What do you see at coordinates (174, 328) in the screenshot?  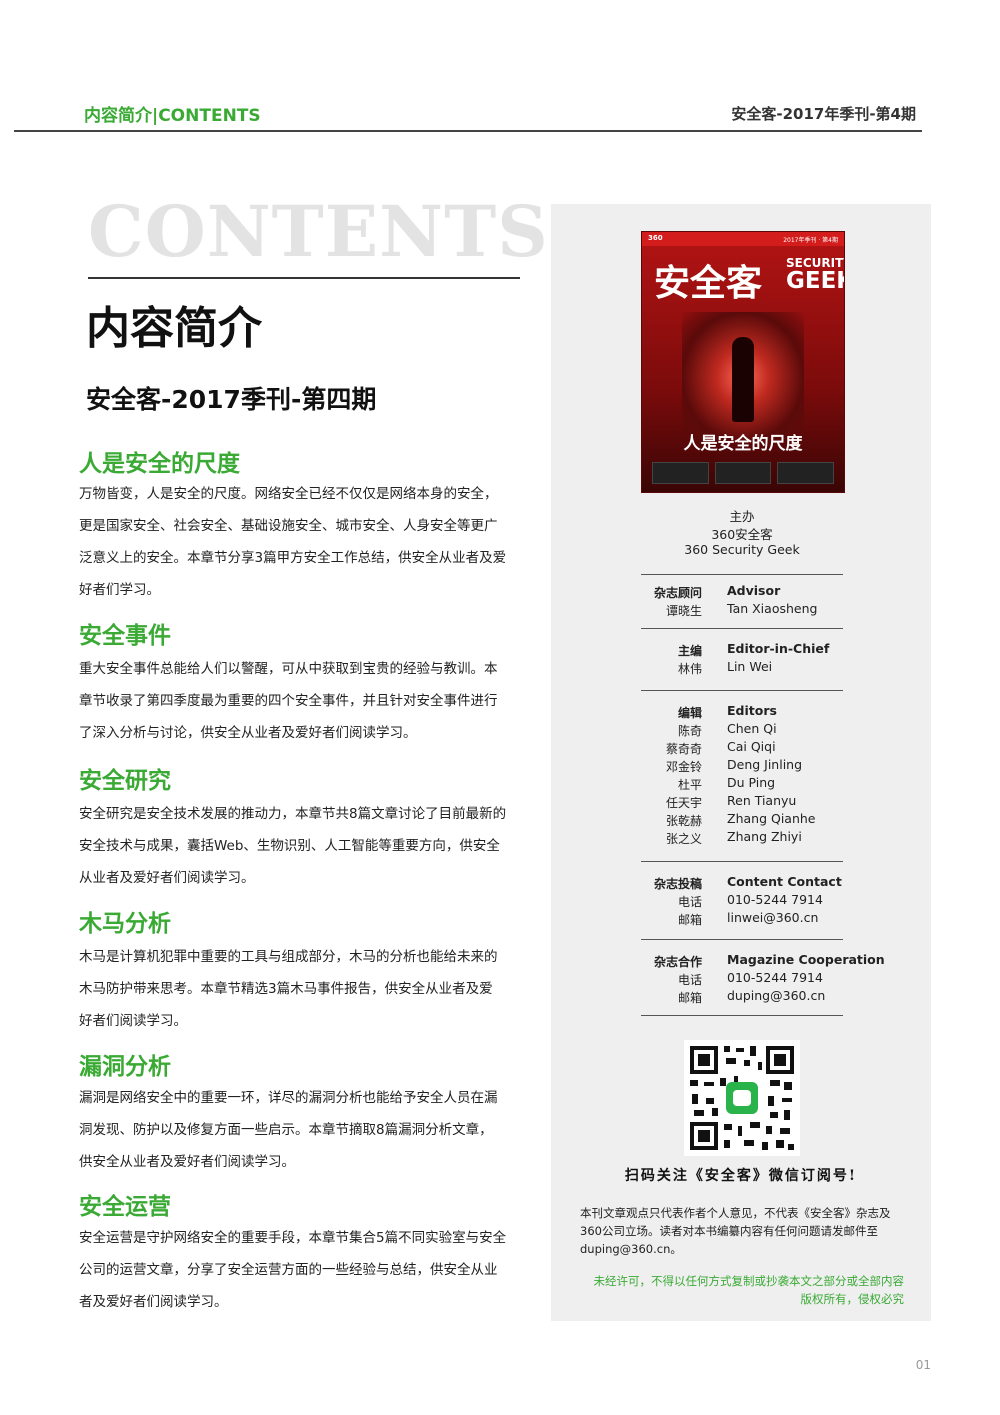 I see `page-title: 内容简介` at bounding box center [174, 328].